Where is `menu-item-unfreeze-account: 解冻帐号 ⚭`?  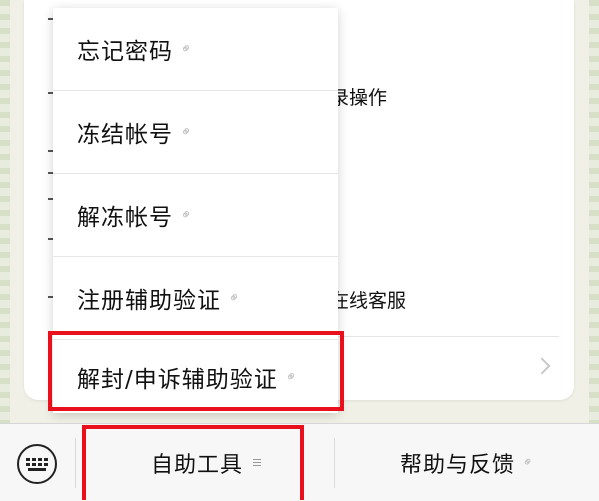
menu-item-unfreeze-account: 解冻帐号 ⚭ is located at coordinates (195, 215).